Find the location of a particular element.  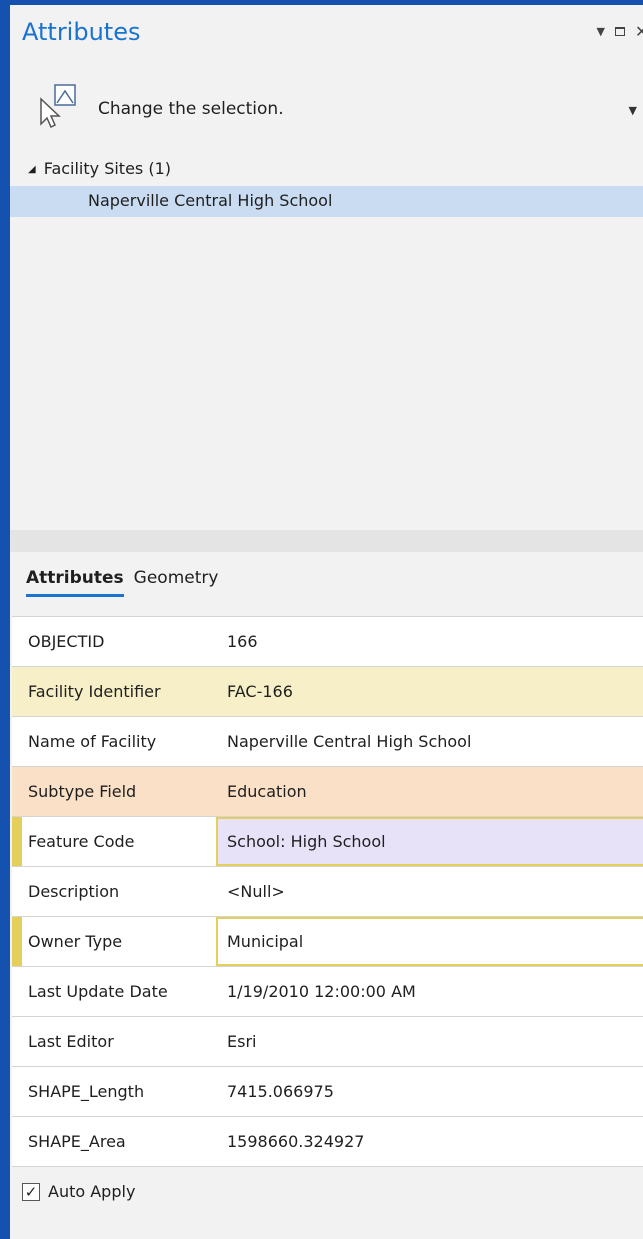

field-name: Last Editor is located at coordinates (71, 1041).